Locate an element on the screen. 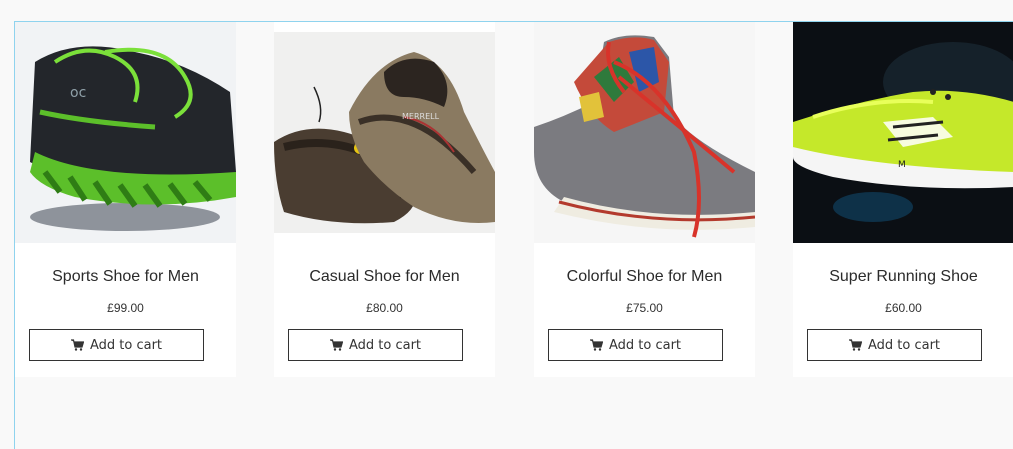  product-title: Casual Shoe for Men is located at coordinates (384, 277).